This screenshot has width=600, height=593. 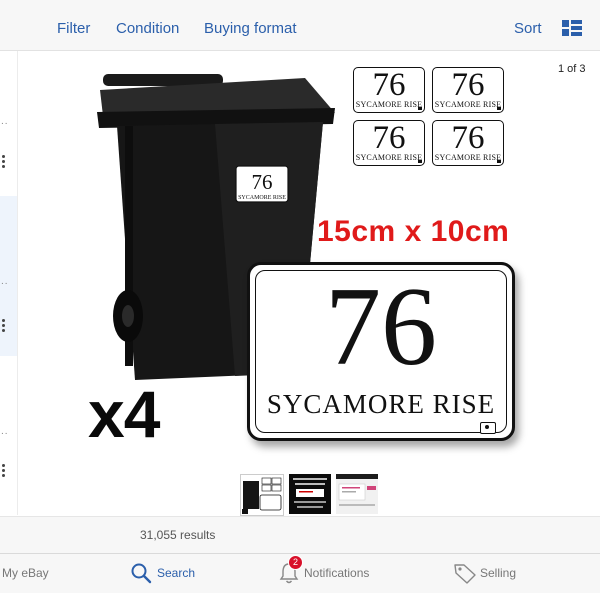 What do you see at coordinates (300, 534) in the screenshot?
I see `results-bar: 31,055 results` at bounding box center [300, 534].